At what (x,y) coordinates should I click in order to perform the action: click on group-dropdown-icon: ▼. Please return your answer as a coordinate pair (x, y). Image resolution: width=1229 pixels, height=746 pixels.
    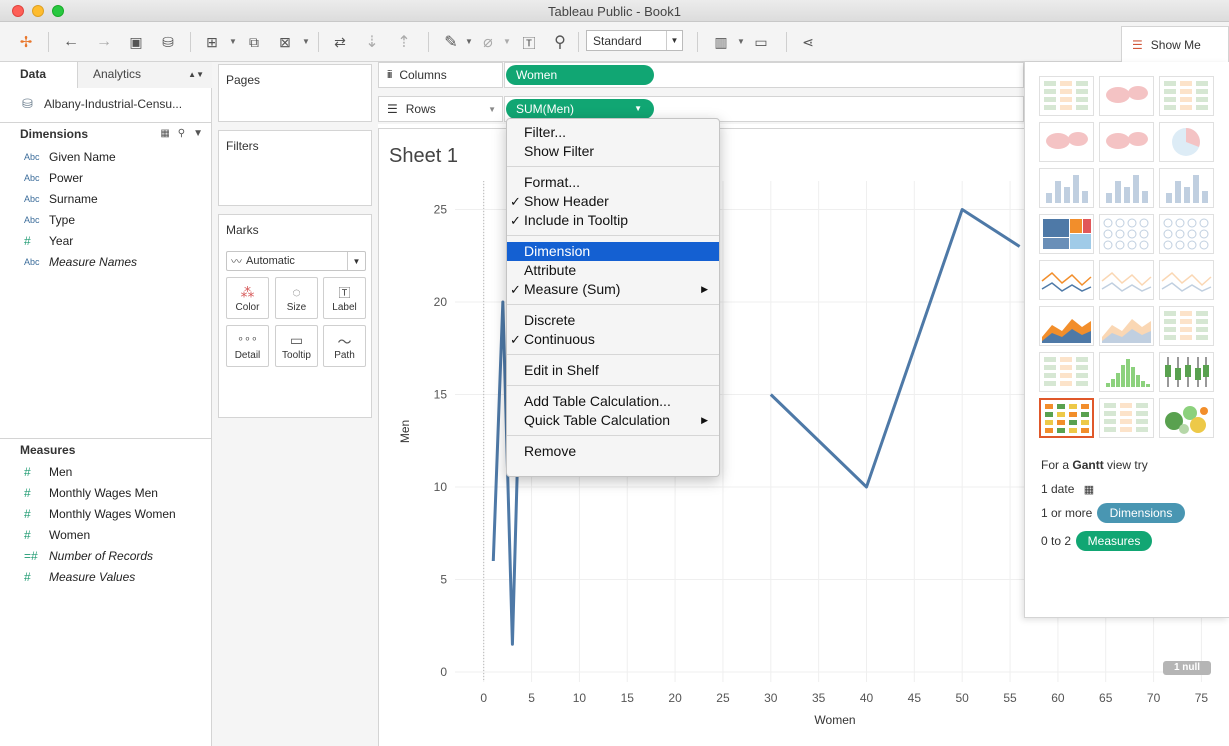
    Looking at the image, I should click on (507, 41).